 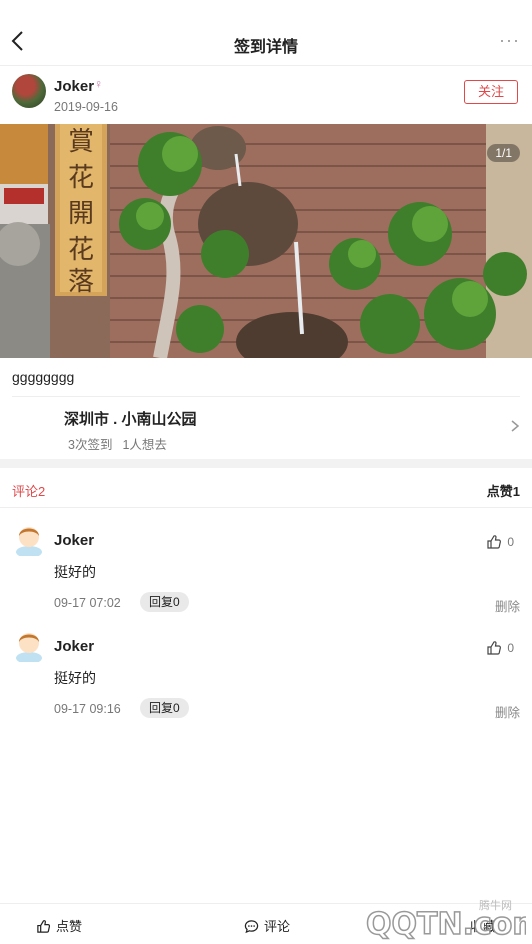 I want to click on checkin-count: 3次签到, so click(x=90, y=445).